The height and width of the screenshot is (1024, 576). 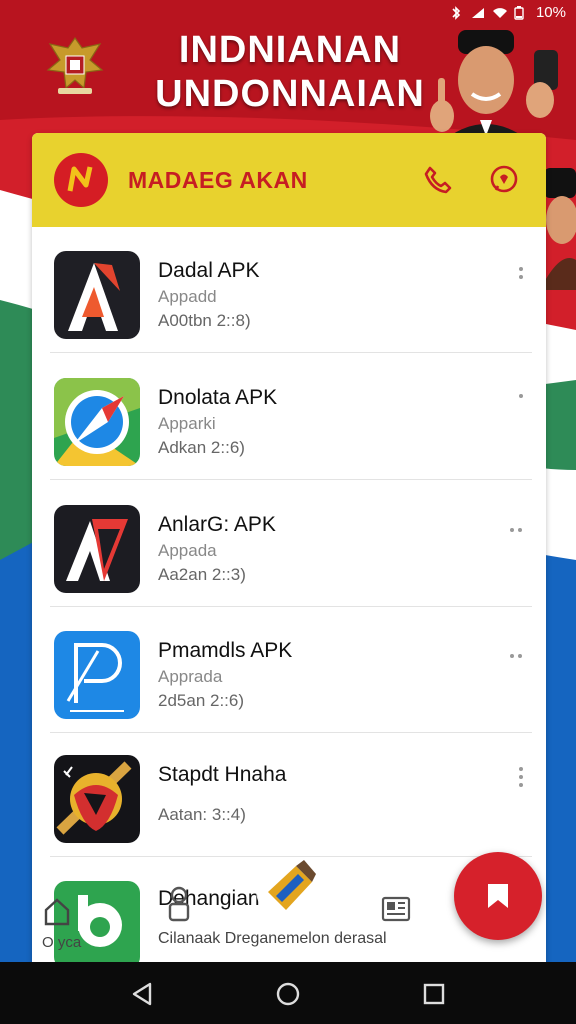 I want to click on profile-nav-icon, so click(x=179, y=904).